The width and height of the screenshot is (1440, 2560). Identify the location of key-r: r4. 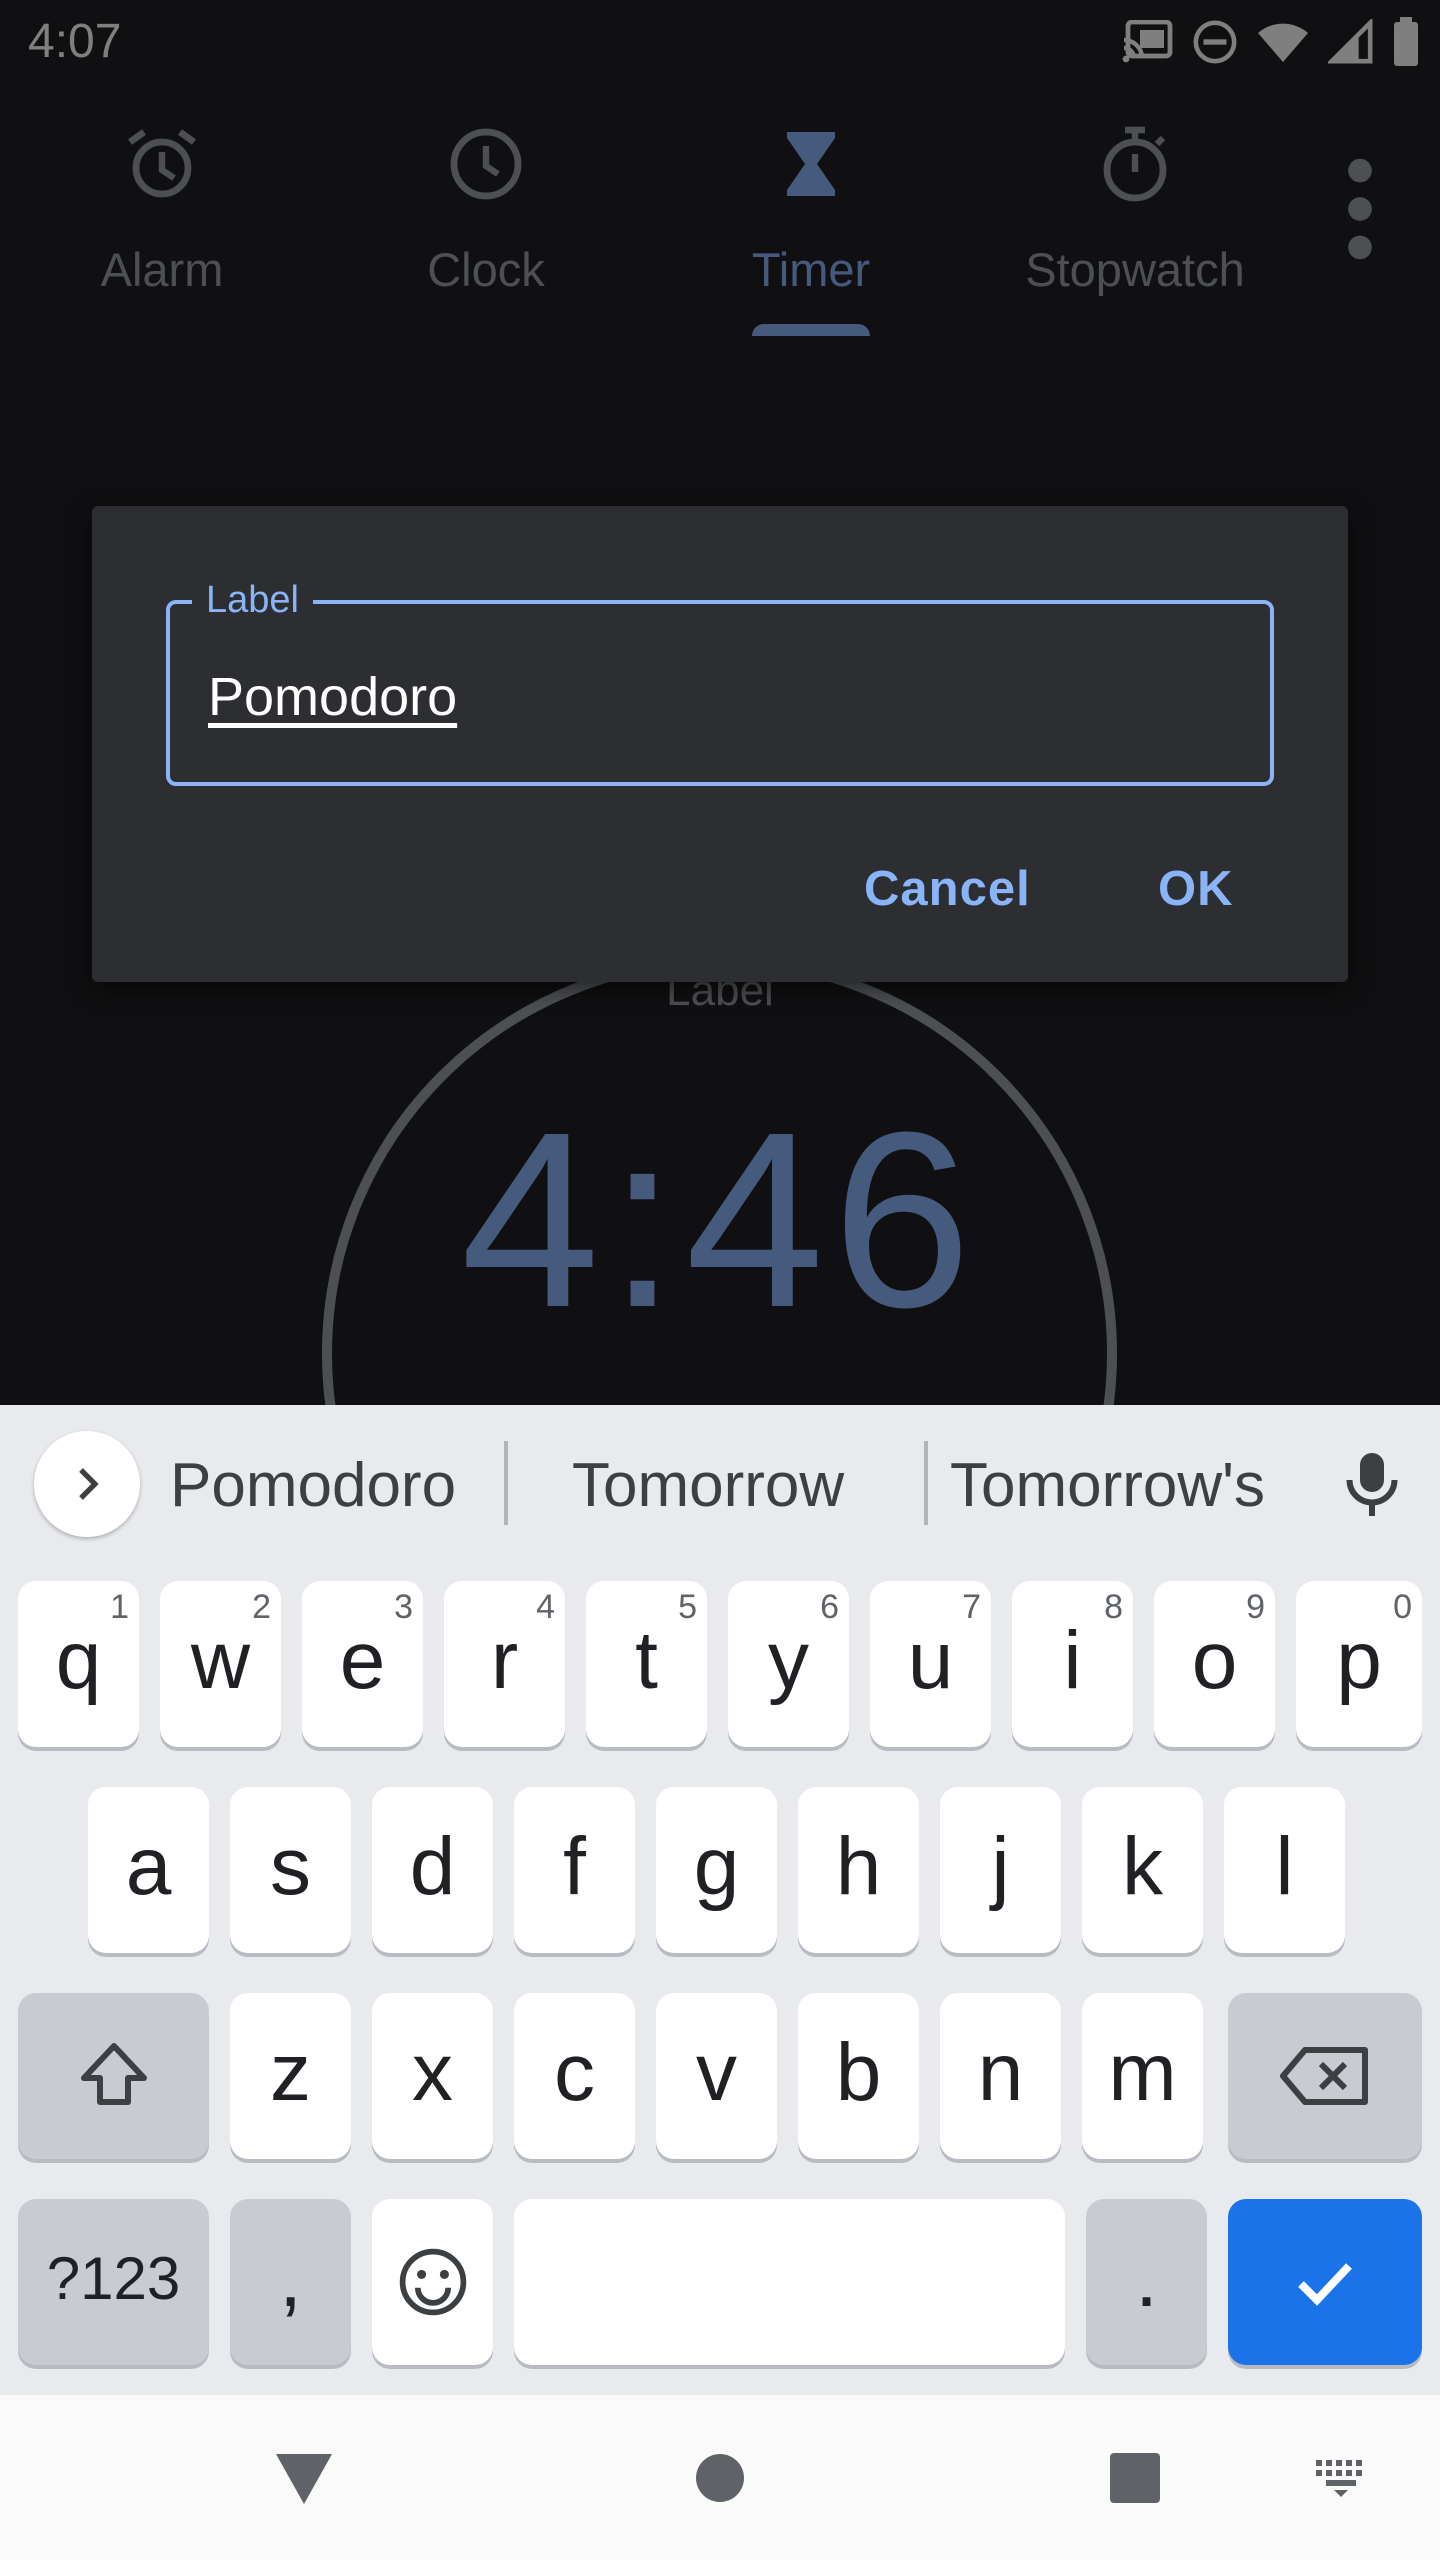
(504, 1664).